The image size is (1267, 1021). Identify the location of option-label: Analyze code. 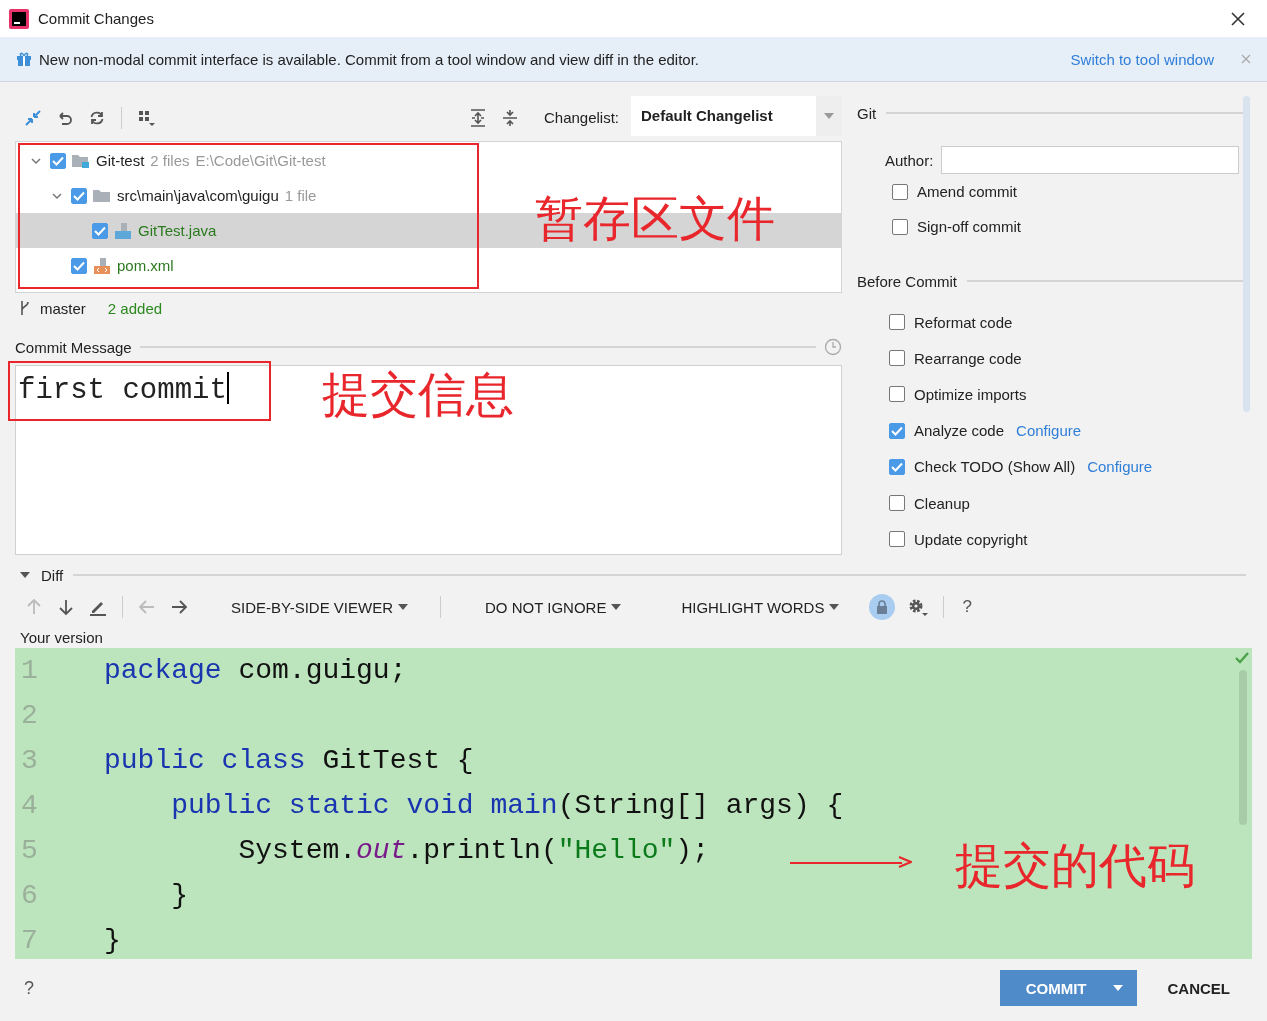
(959, 431).